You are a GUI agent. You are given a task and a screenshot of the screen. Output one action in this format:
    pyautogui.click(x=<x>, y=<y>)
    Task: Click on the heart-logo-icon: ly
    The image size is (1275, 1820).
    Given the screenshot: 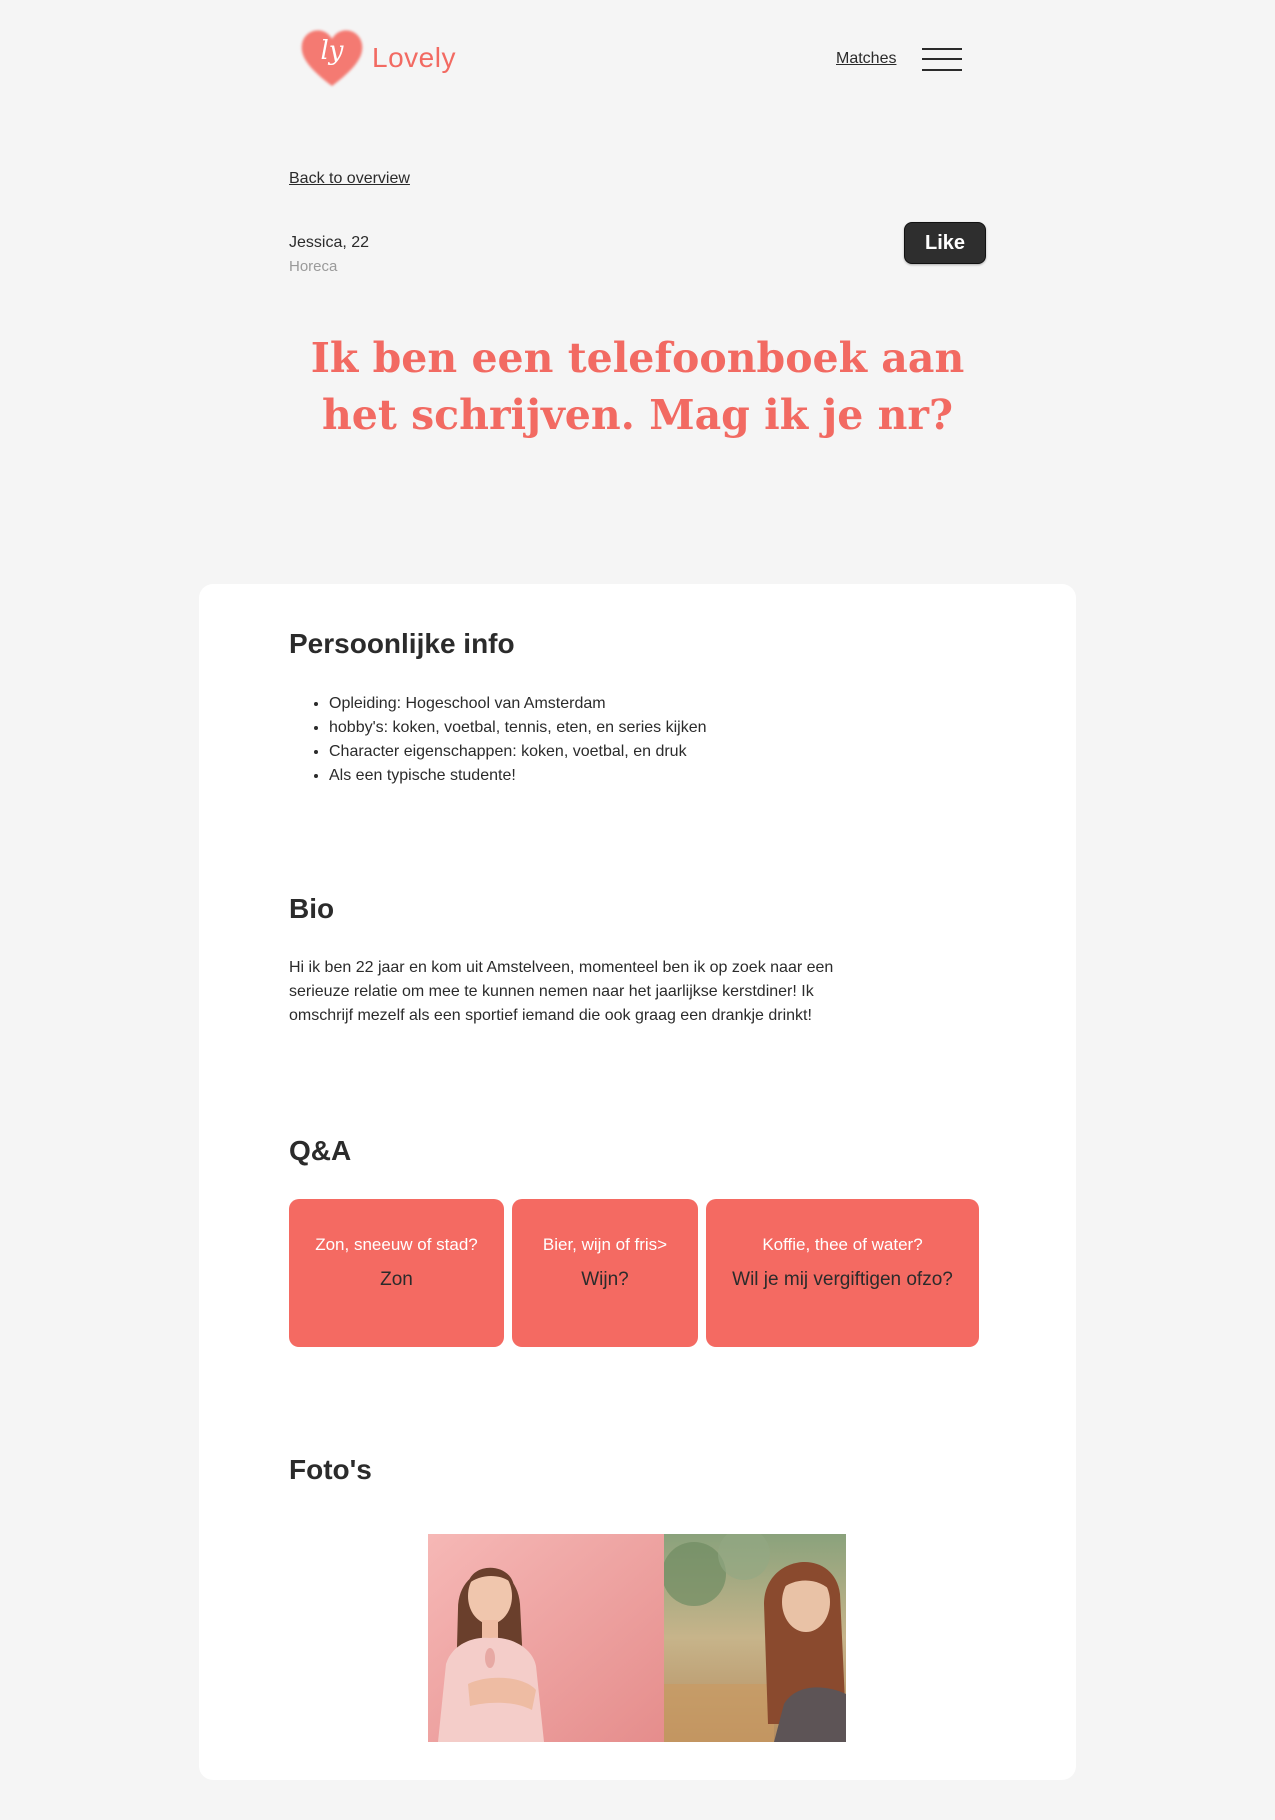 What is the action you would take?
    pyautogui.click(x=332, y=58)
    